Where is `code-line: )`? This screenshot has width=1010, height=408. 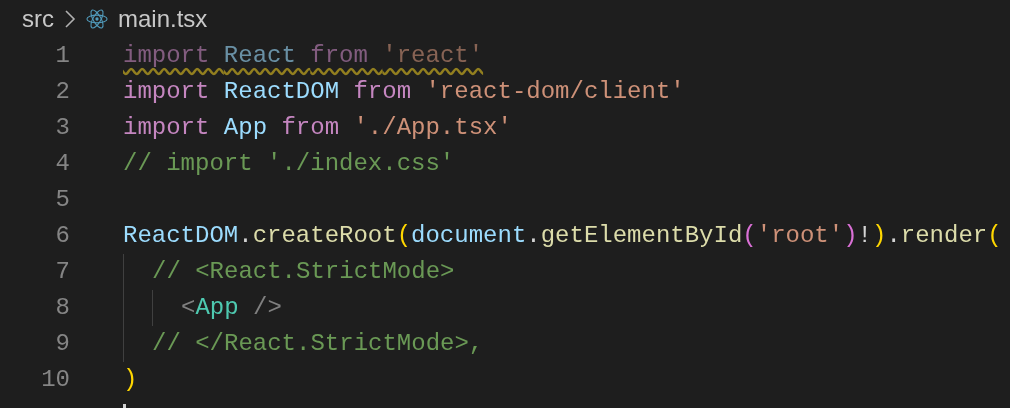
code-line: ) is located at coordinates (130, 380).